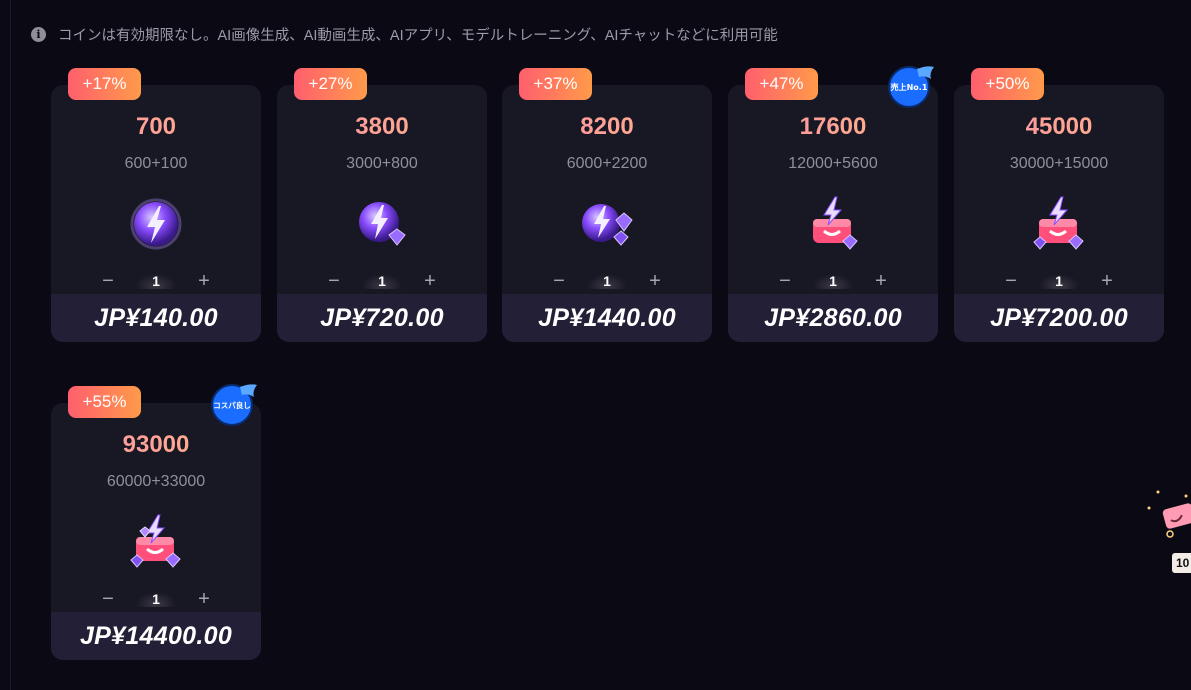  What do you see at coordinates (1059, 163) in the screenshot?
I see `coin-breakdown: 30000+15000` at bounding box center [1059, 163].